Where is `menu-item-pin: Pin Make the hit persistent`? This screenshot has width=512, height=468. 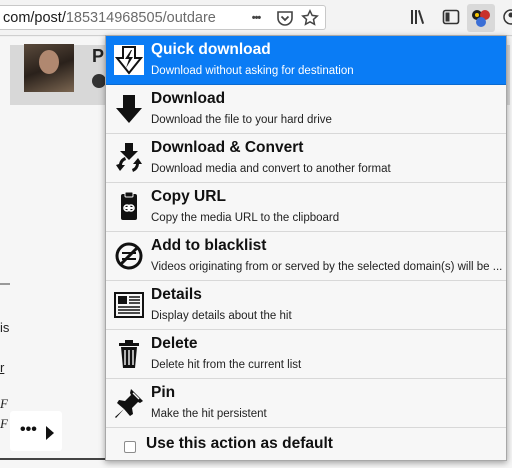
menu-item-pin: Pin Make the hit persistent is located at coordinates (306, 403).